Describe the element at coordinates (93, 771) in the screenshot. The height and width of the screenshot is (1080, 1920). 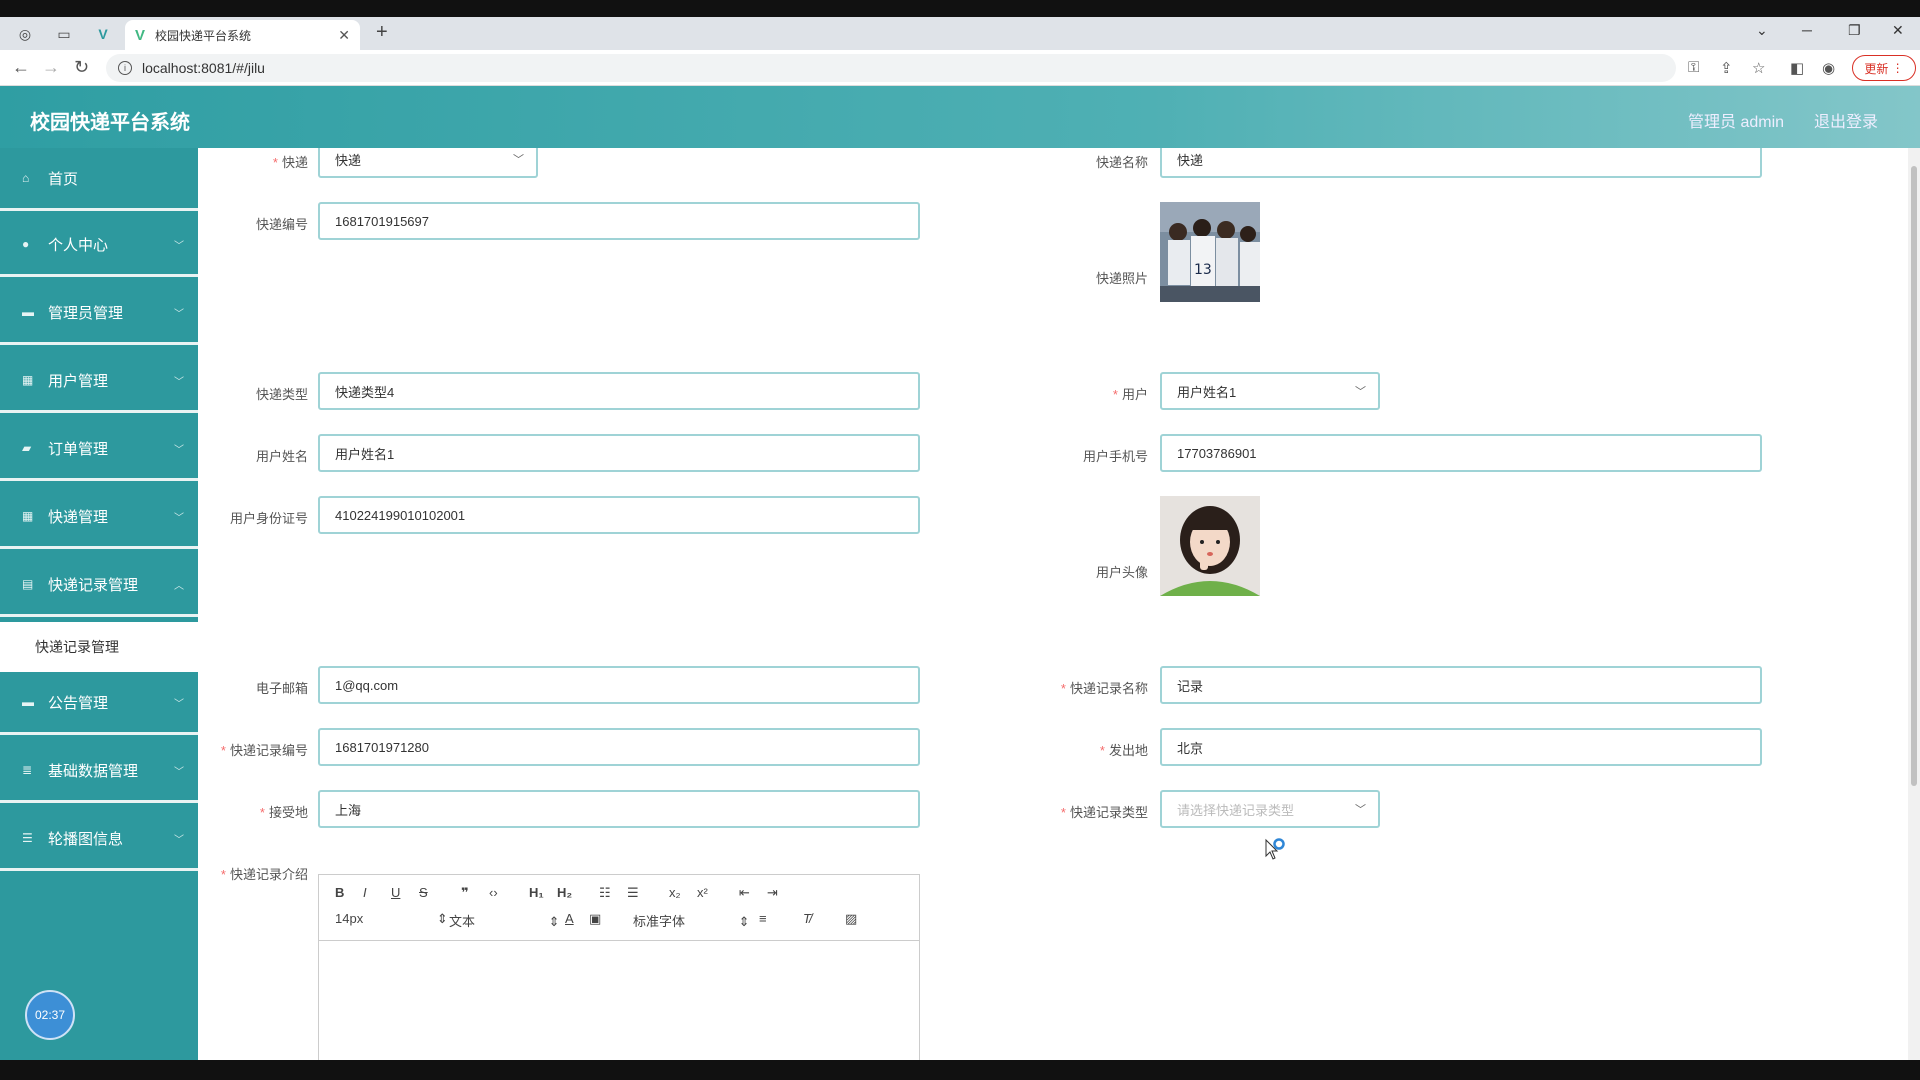
I see `sidebar-item-label: 基础数据管理` at that location.